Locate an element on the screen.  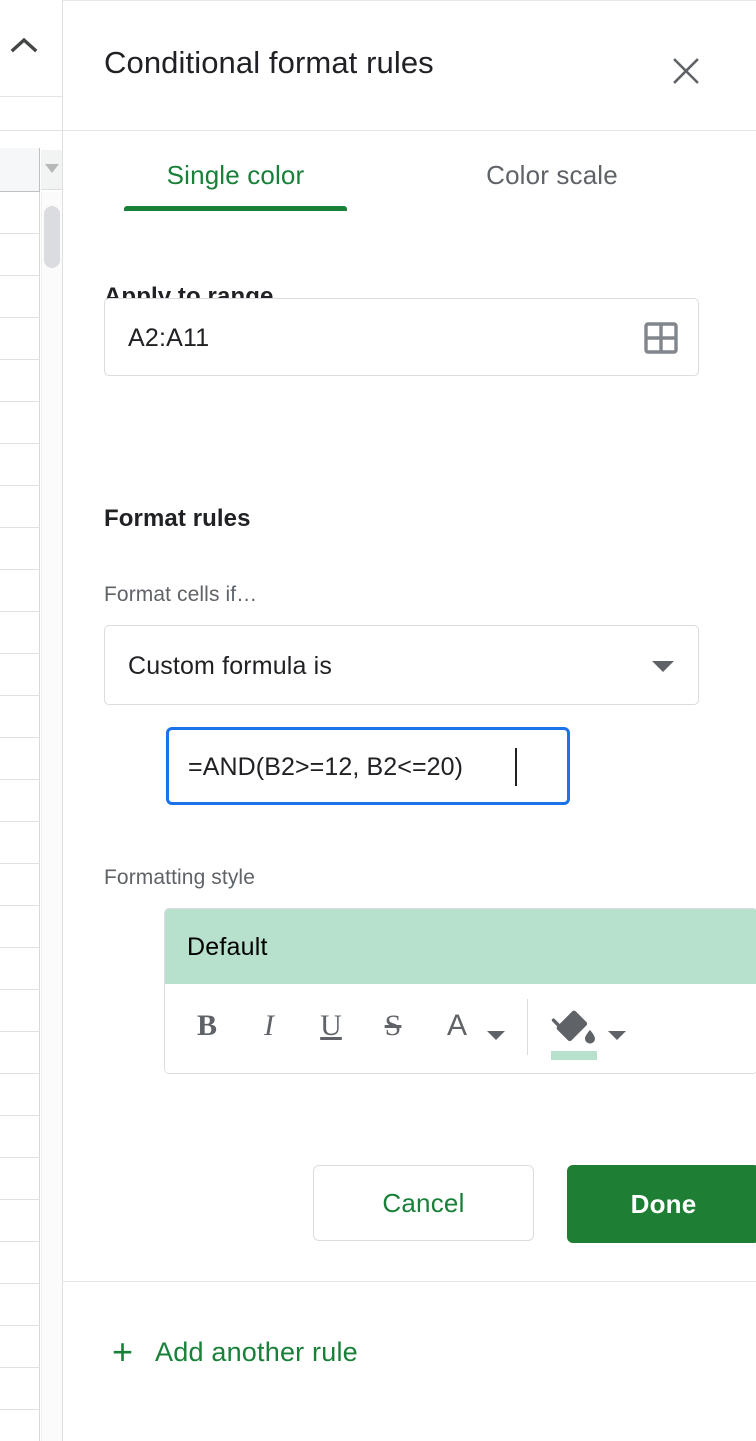
add-another-rule-label: Add another rule is located at coordinates (256, 1352).